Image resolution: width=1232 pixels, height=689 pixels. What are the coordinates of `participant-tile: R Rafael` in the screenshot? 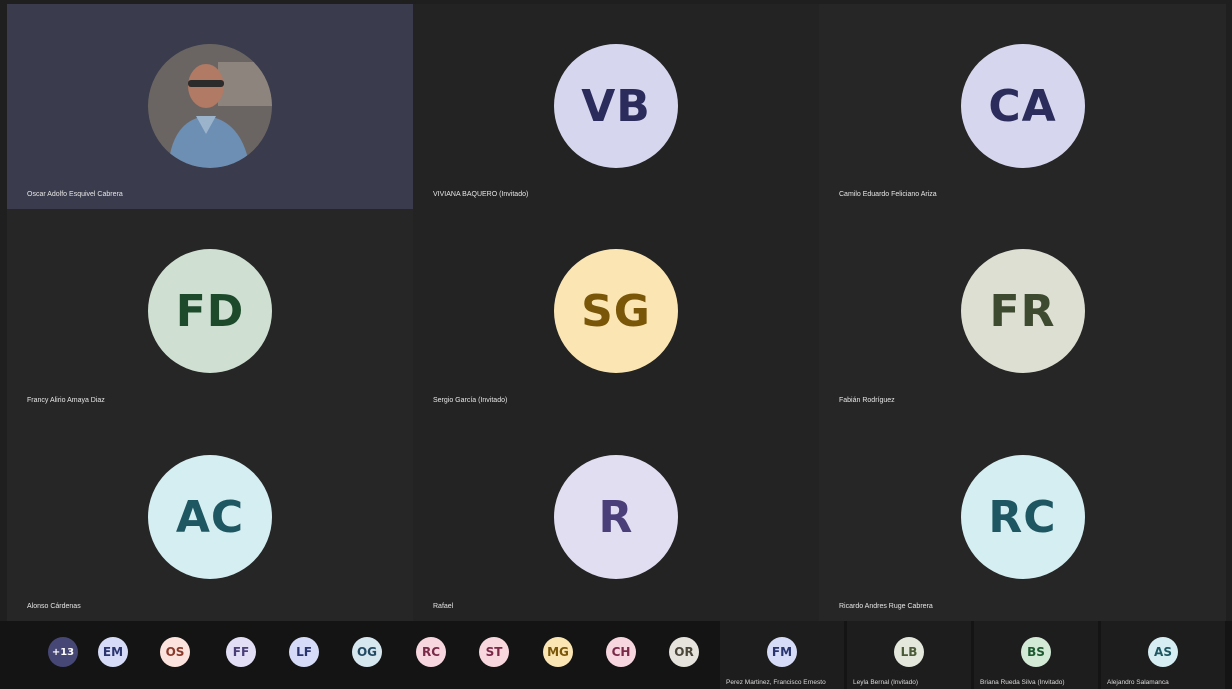 It's located at (616, 518).